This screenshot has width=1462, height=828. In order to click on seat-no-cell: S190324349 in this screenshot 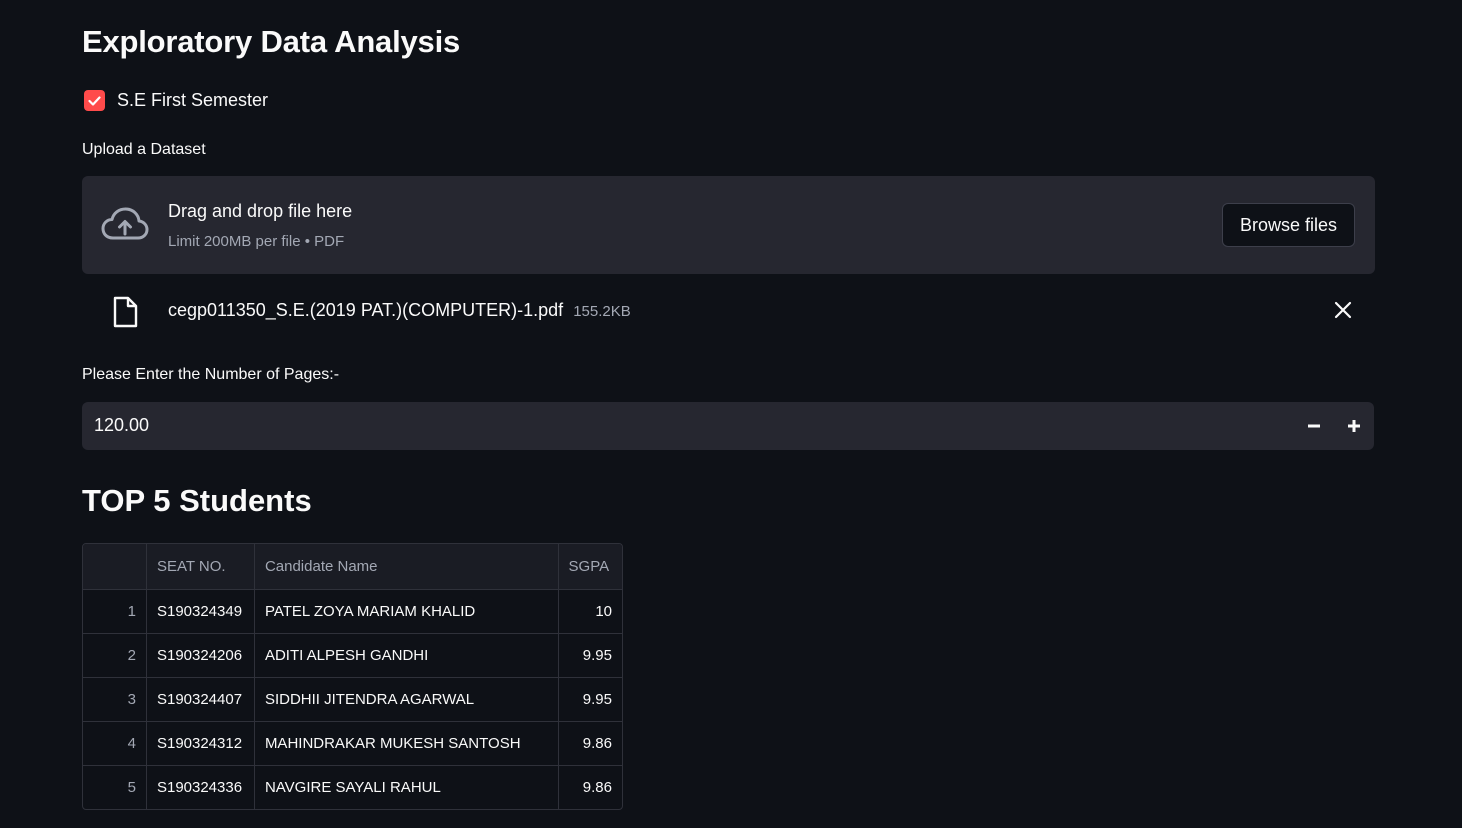, I will do `click(200, 611)`.